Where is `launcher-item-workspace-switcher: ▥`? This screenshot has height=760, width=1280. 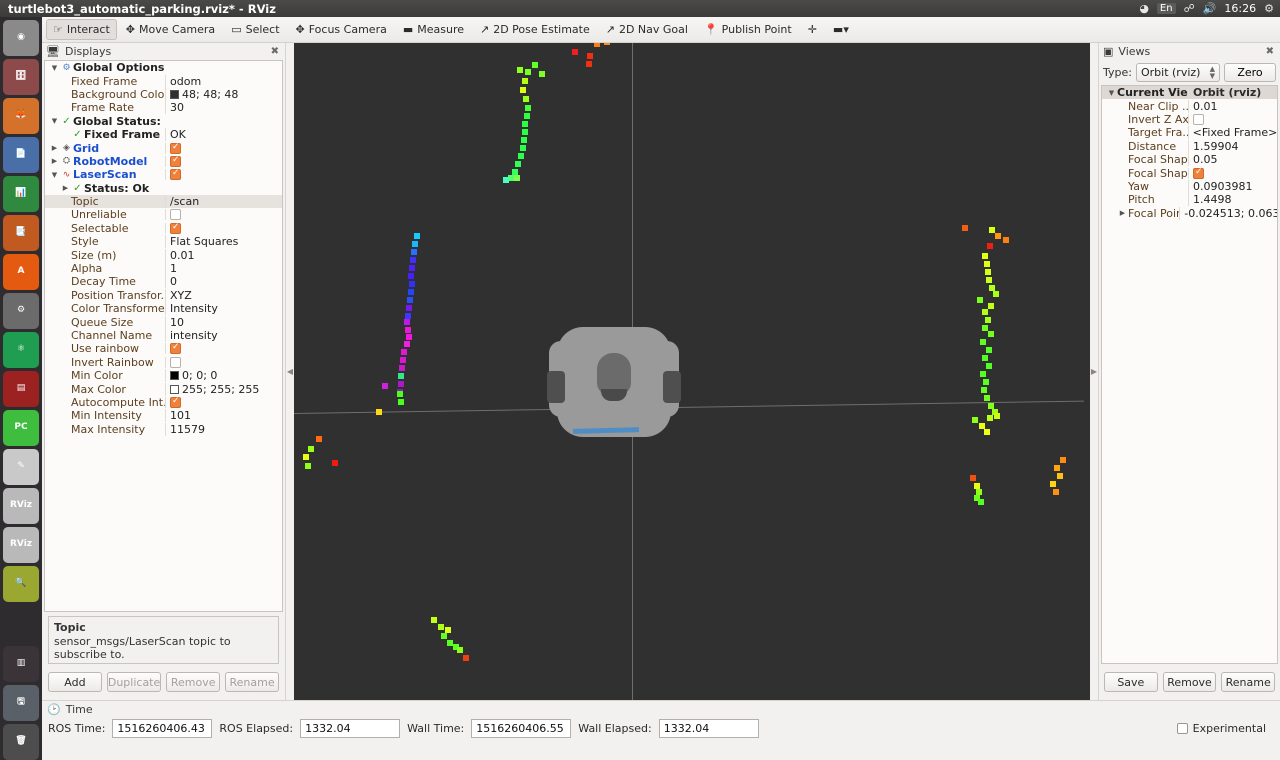
launcher-item-workspace-switcher: ▥ is located at coordinates (21, 664).